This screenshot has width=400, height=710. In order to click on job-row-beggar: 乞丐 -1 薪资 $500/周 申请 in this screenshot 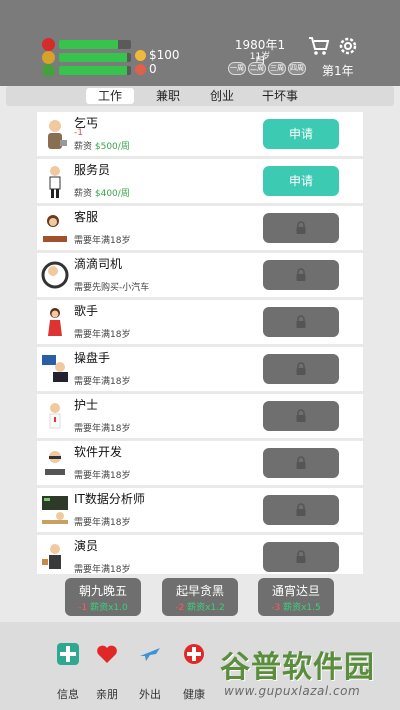, I will do `click(200, 134)`.